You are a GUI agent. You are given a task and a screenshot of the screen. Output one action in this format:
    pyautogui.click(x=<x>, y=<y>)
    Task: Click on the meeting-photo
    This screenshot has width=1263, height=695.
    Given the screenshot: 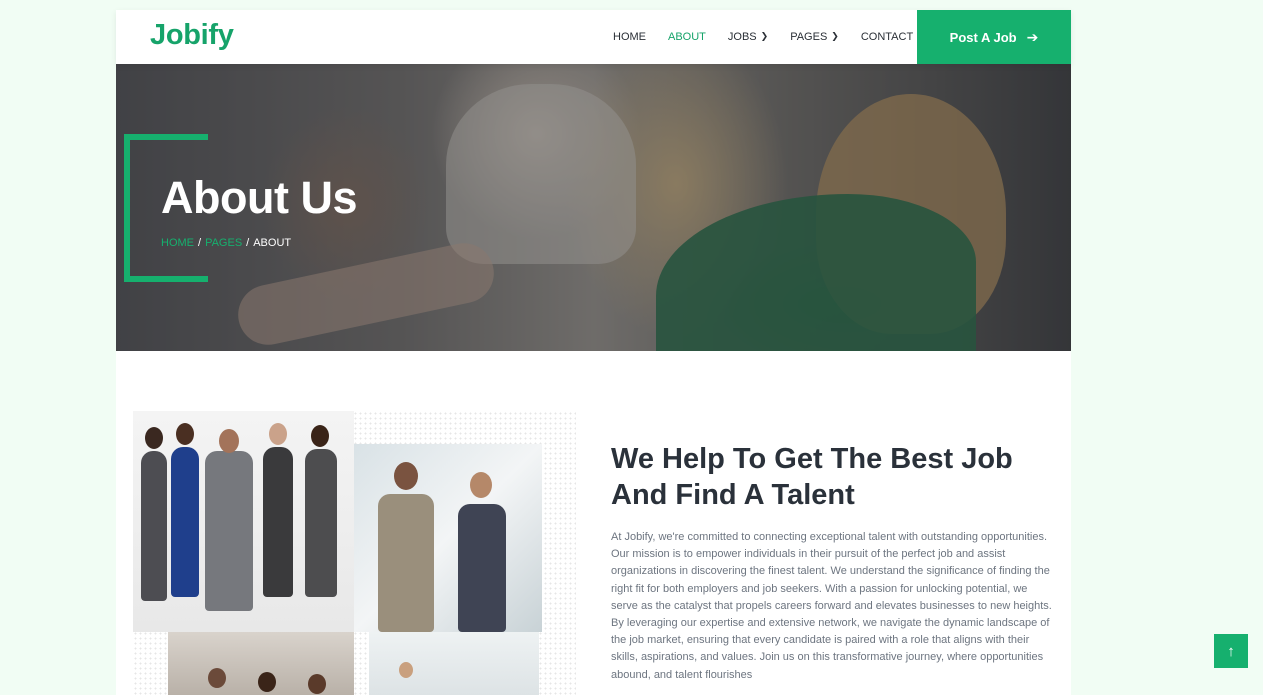 What is the action you would take?
    pyautogui.click(x=448, y=538)
    